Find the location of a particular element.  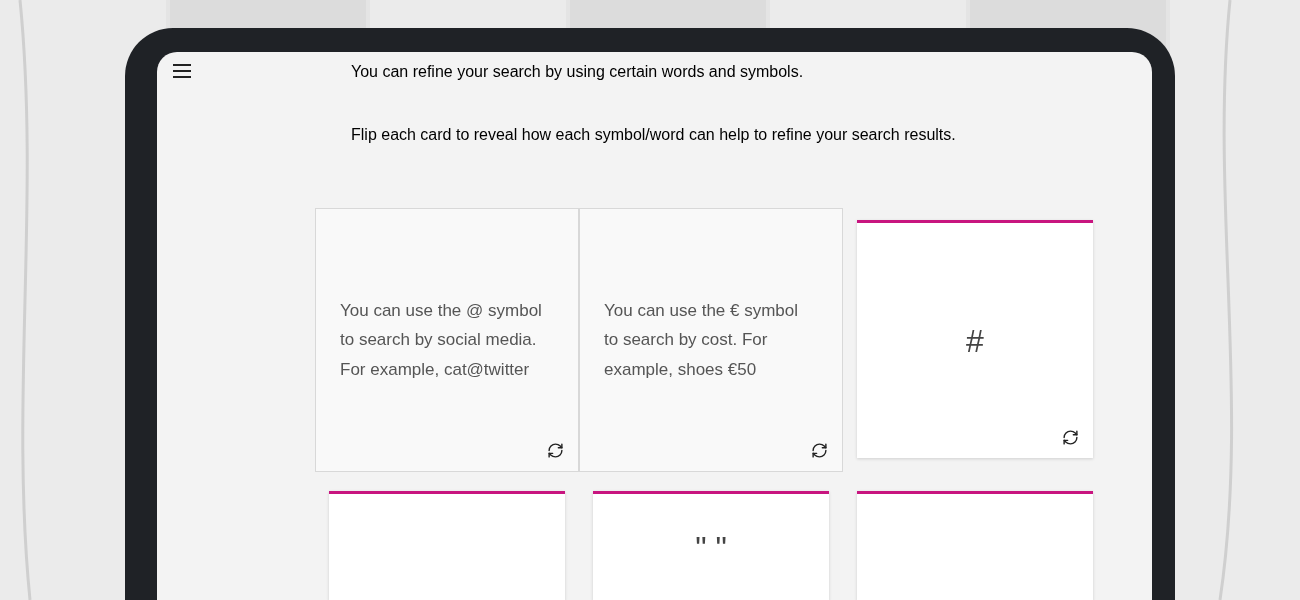

flip-card: You can use the € symbol to search by cost. For example, shoes €50 is located at coordinates (711, 340).